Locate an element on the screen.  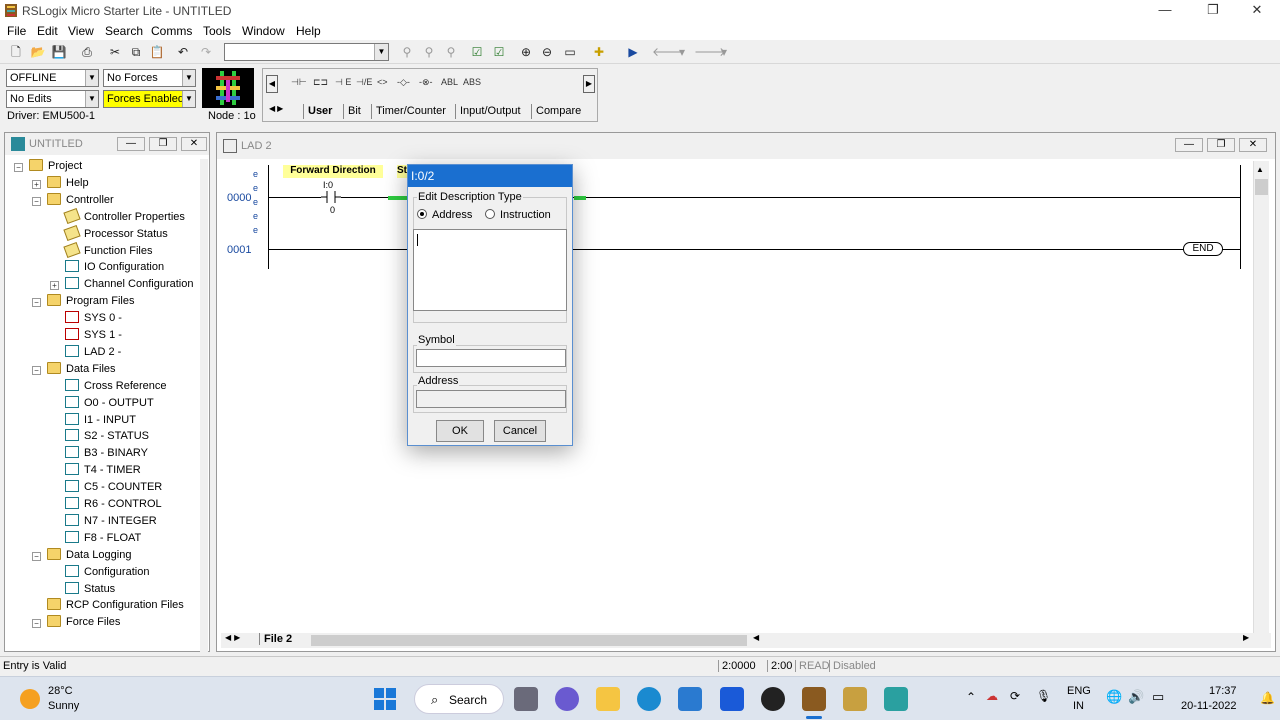
copy-icon: ⧉ is located at coordinates (136, 52).